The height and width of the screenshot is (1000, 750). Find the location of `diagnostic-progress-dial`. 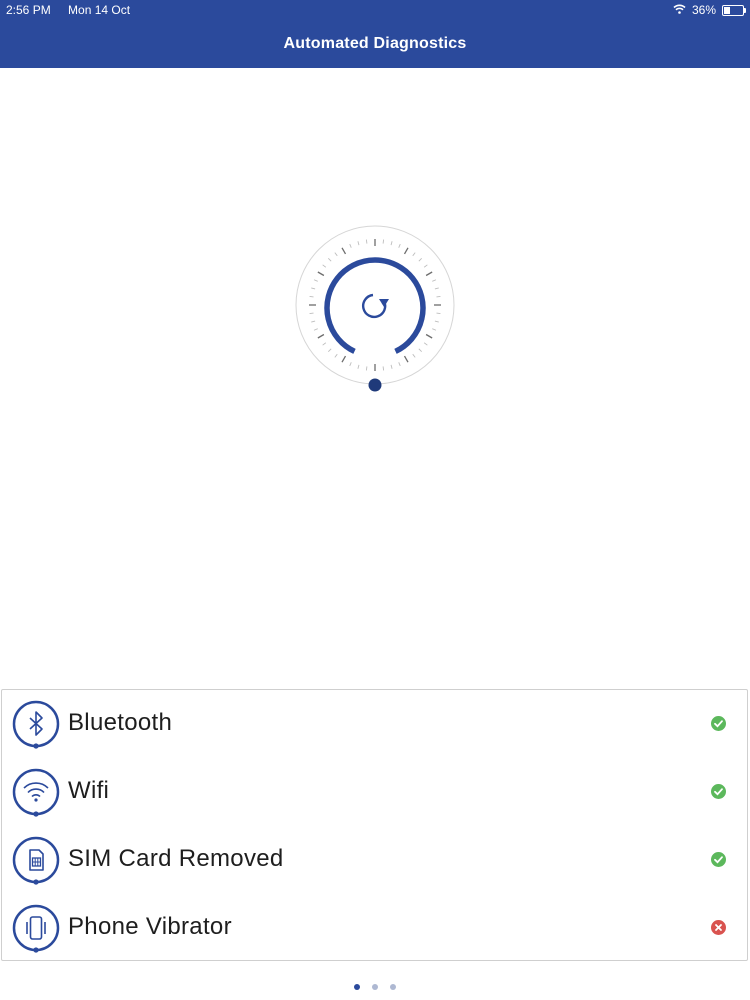

diagnostic-progress-dial is located at coordinates (375, 310).